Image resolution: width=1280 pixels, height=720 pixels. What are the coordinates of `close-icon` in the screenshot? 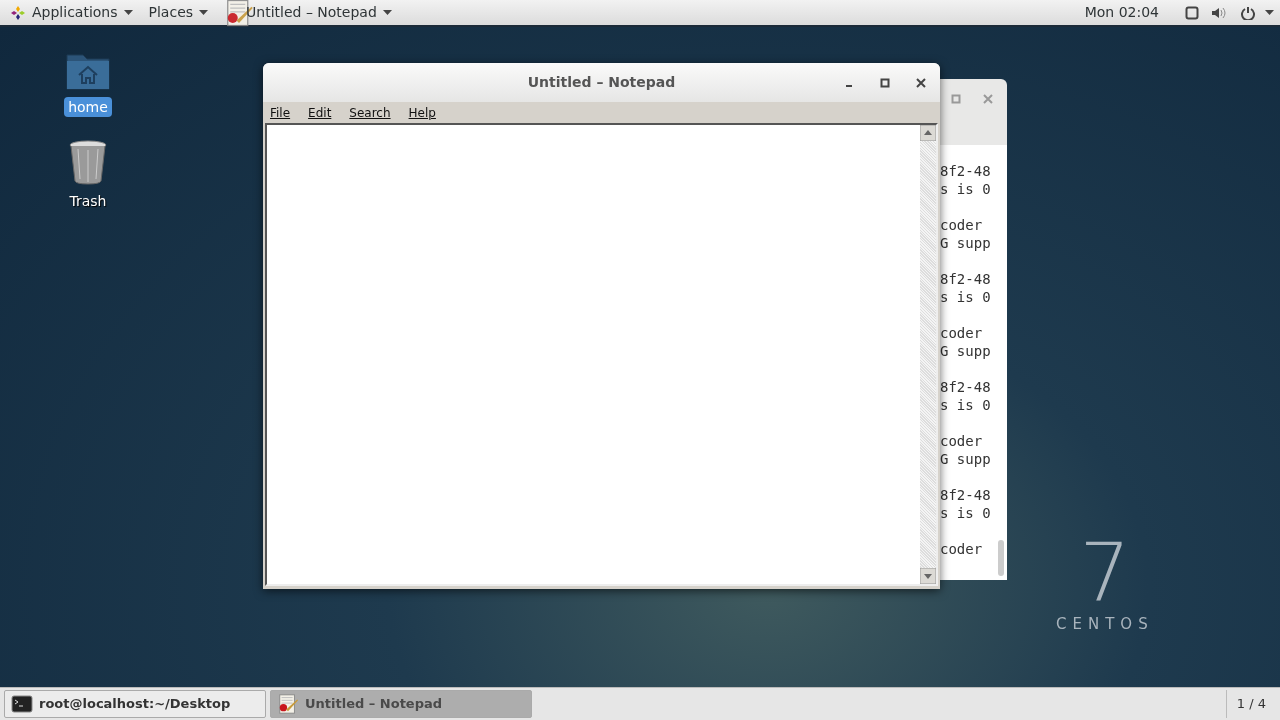 It's located at (921, 82).